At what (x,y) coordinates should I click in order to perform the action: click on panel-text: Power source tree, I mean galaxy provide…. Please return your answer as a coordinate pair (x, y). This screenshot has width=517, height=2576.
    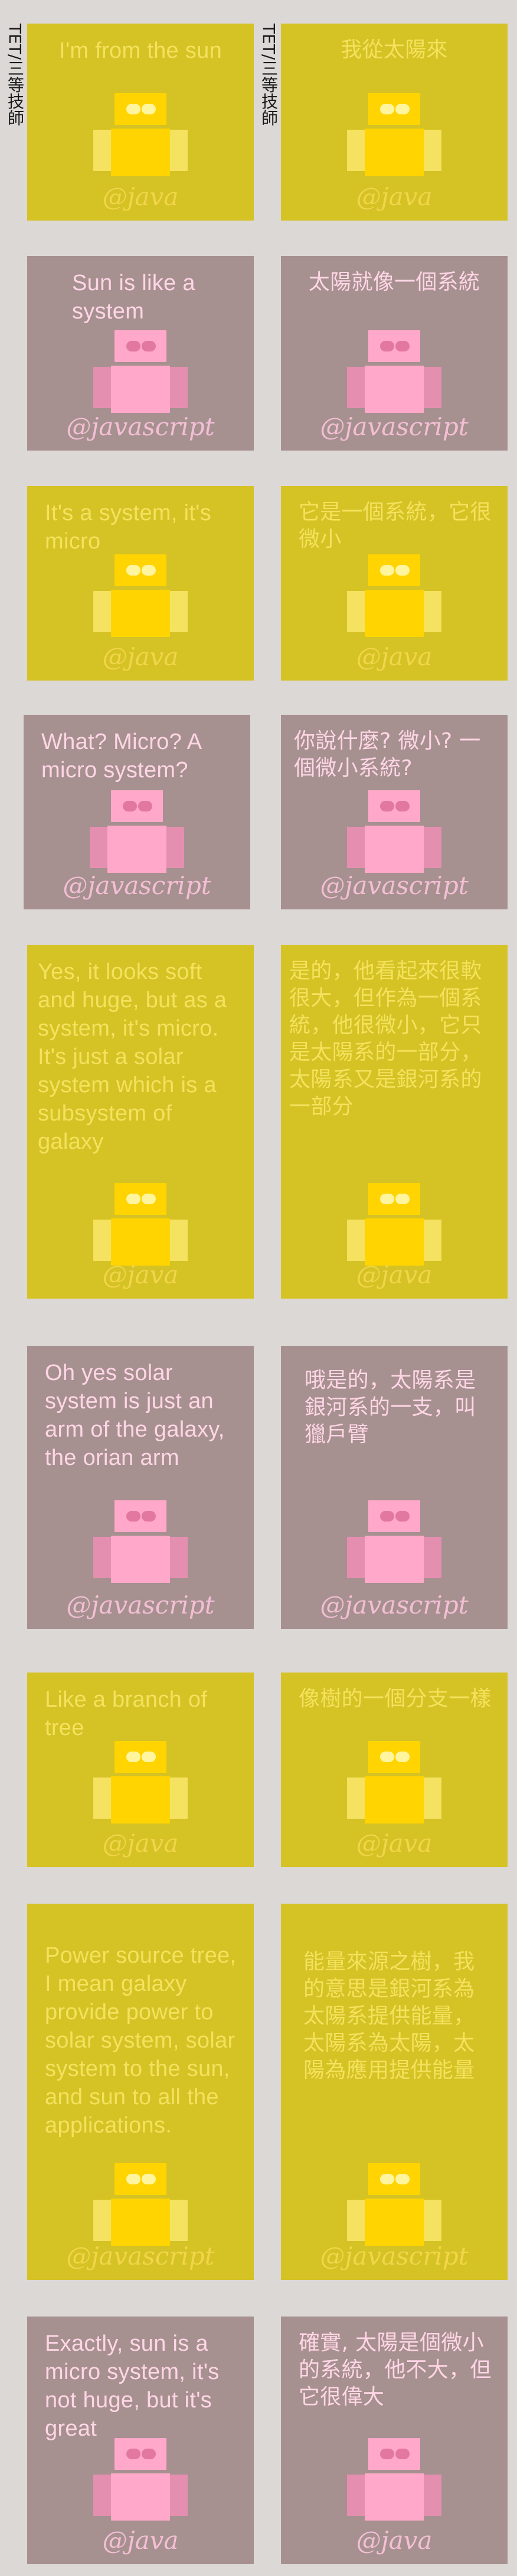
    Looking at the image, I should click on (141, 2040).